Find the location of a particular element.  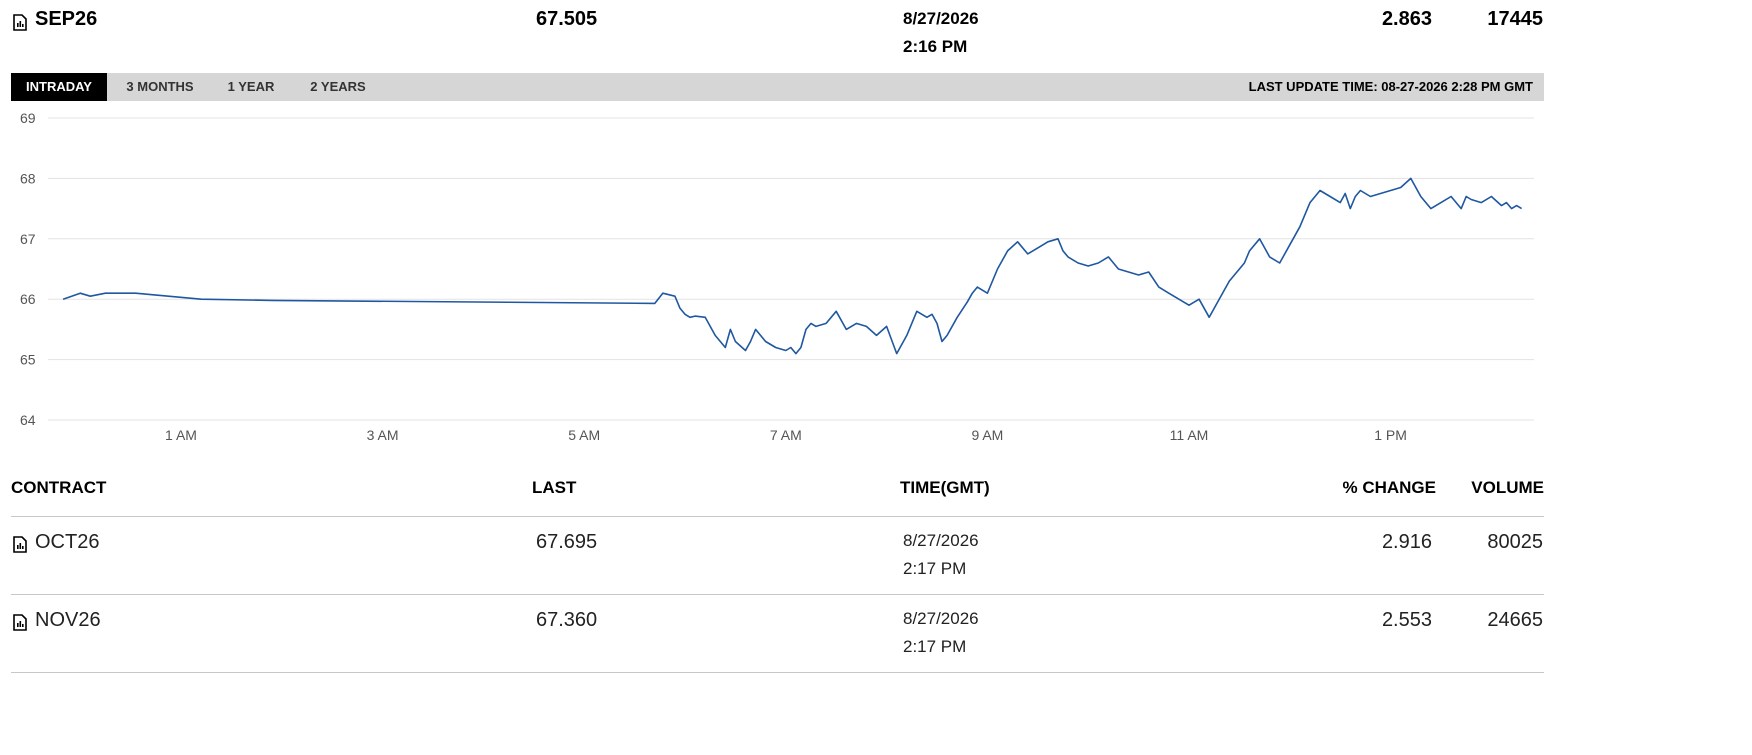

selected-date: 8/27/2026 is located at coordinates (941, 18).